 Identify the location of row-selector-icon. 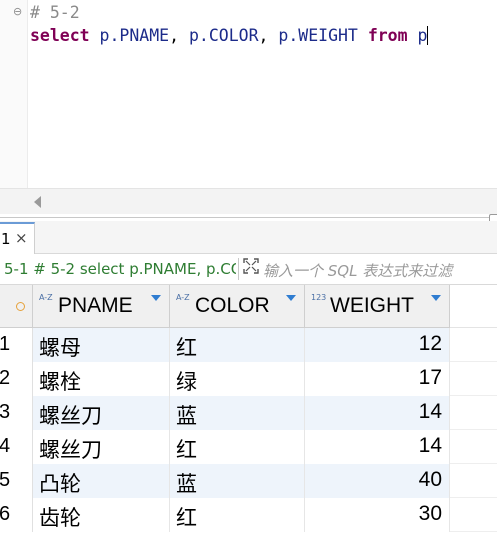
(20, 306).